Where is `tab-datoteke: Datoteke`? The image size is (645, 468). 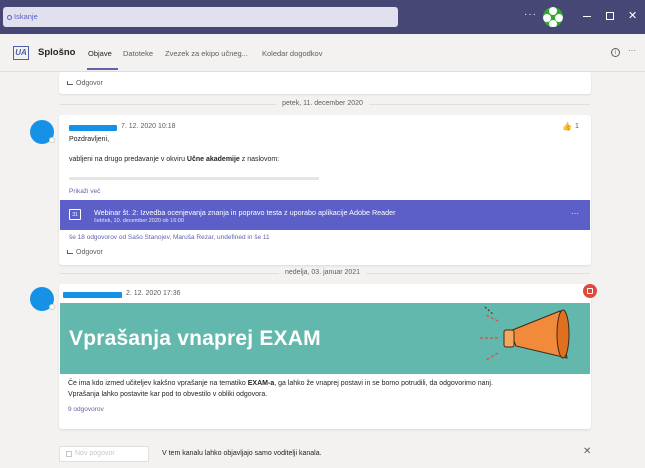 tab-datoteke: Datoteke is located at coordinates (138, 53).